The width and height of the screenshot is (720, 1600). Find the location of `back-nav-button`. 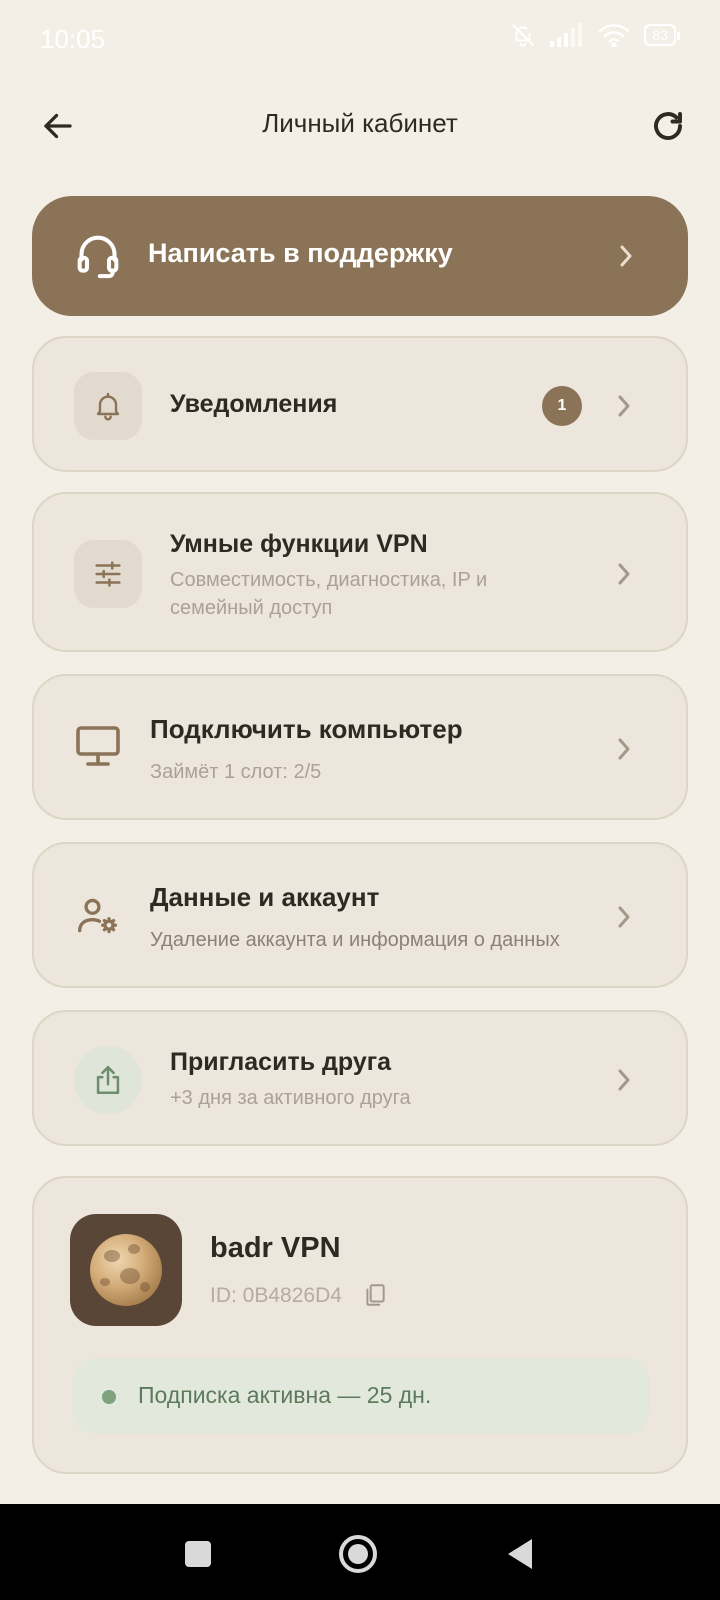

back-nav-button is located at coordinates (520, 1554).